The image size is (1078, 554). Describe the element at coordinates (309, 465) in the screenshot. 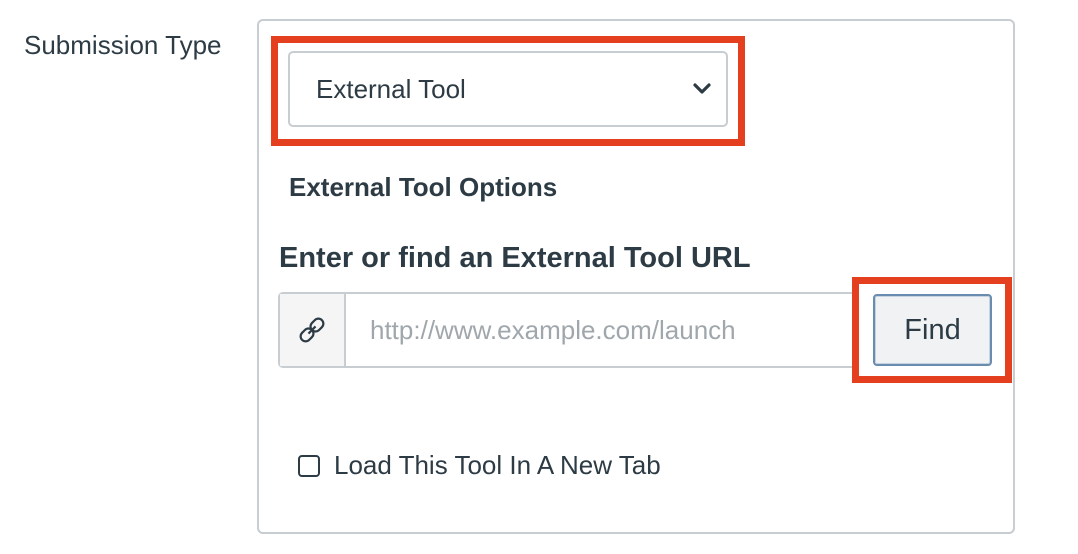

I see `new-tab-checkbox` at that location.